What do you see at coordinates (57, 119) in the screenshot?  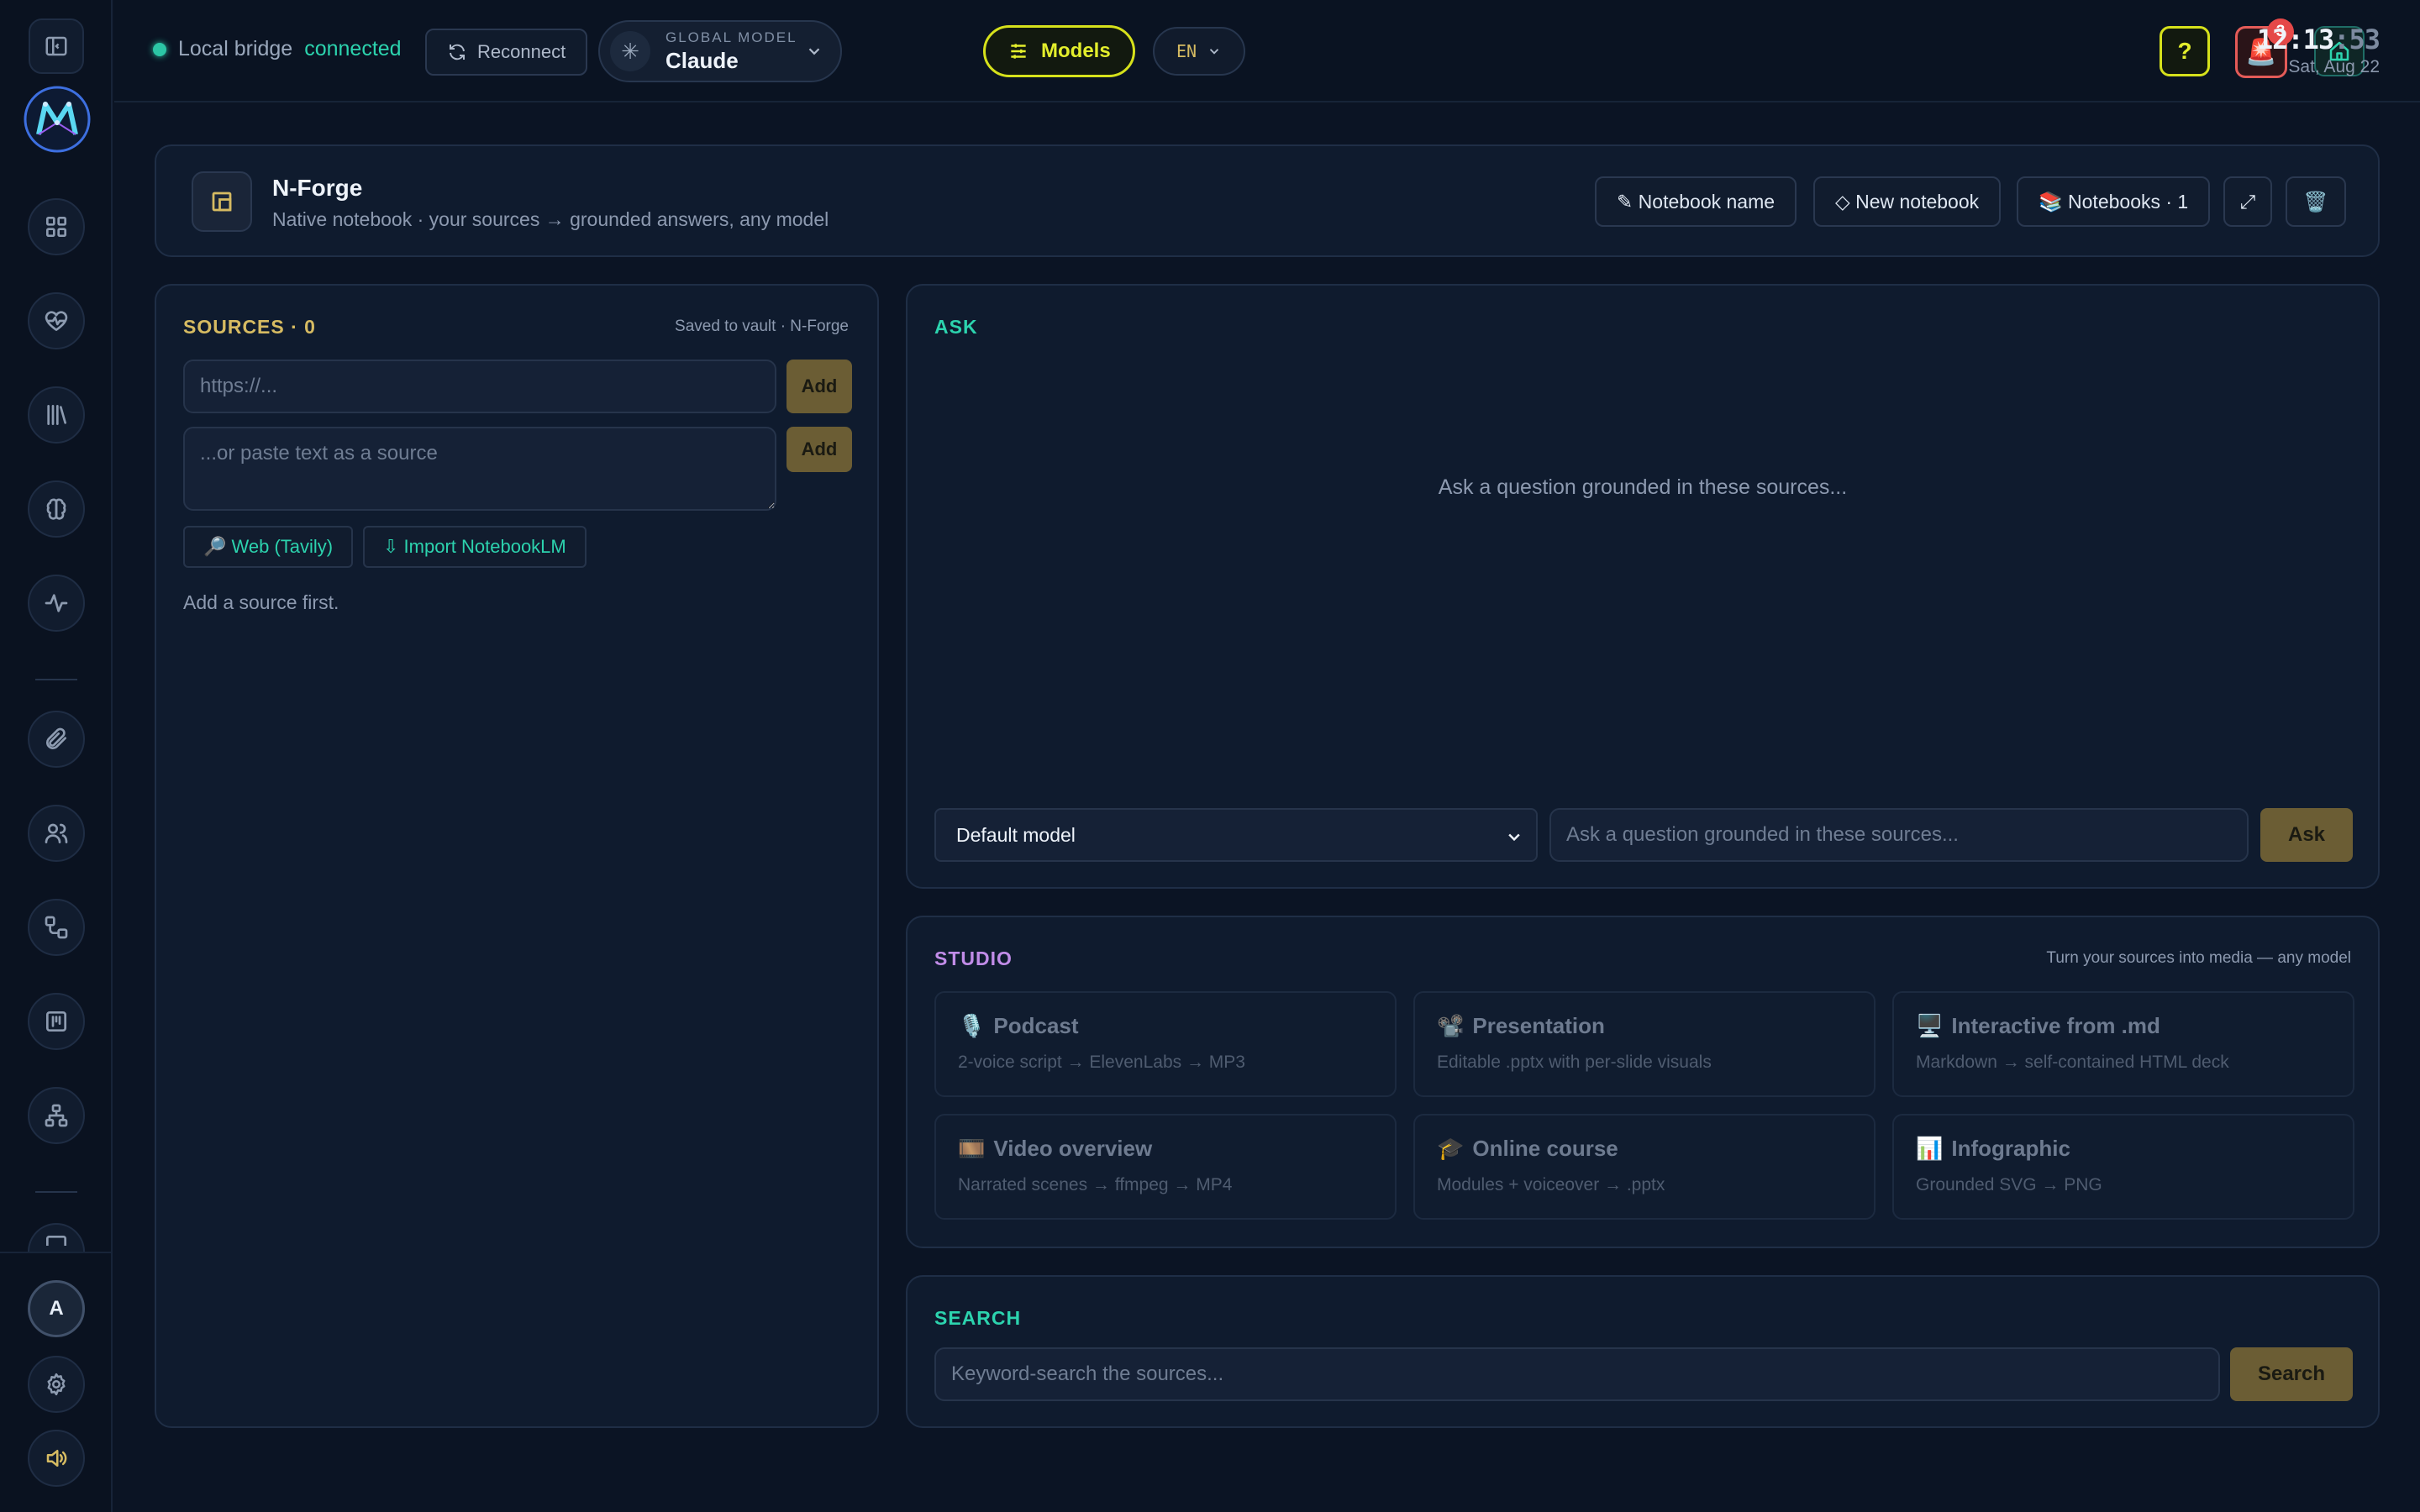 I see `app-logo` at bounding box center [57, 119].